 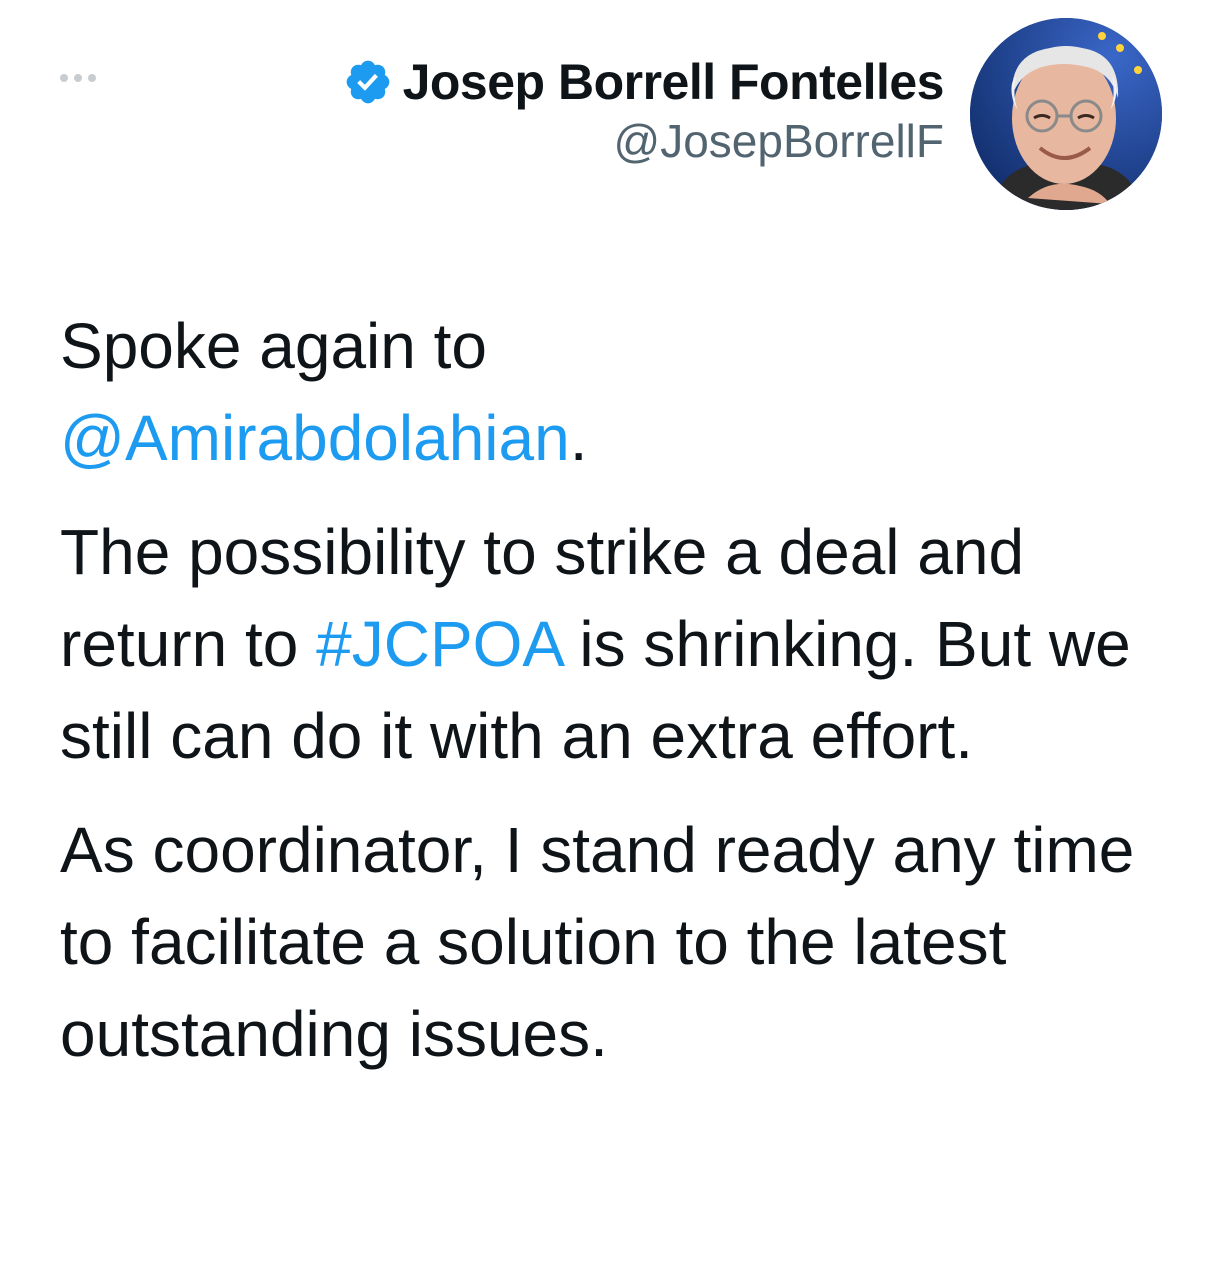 What do you see at coordinates (674, 82) in the screenshot?
I see `author-display-name: Josep Borrell Fontelles` at bounding box center [674, 82].